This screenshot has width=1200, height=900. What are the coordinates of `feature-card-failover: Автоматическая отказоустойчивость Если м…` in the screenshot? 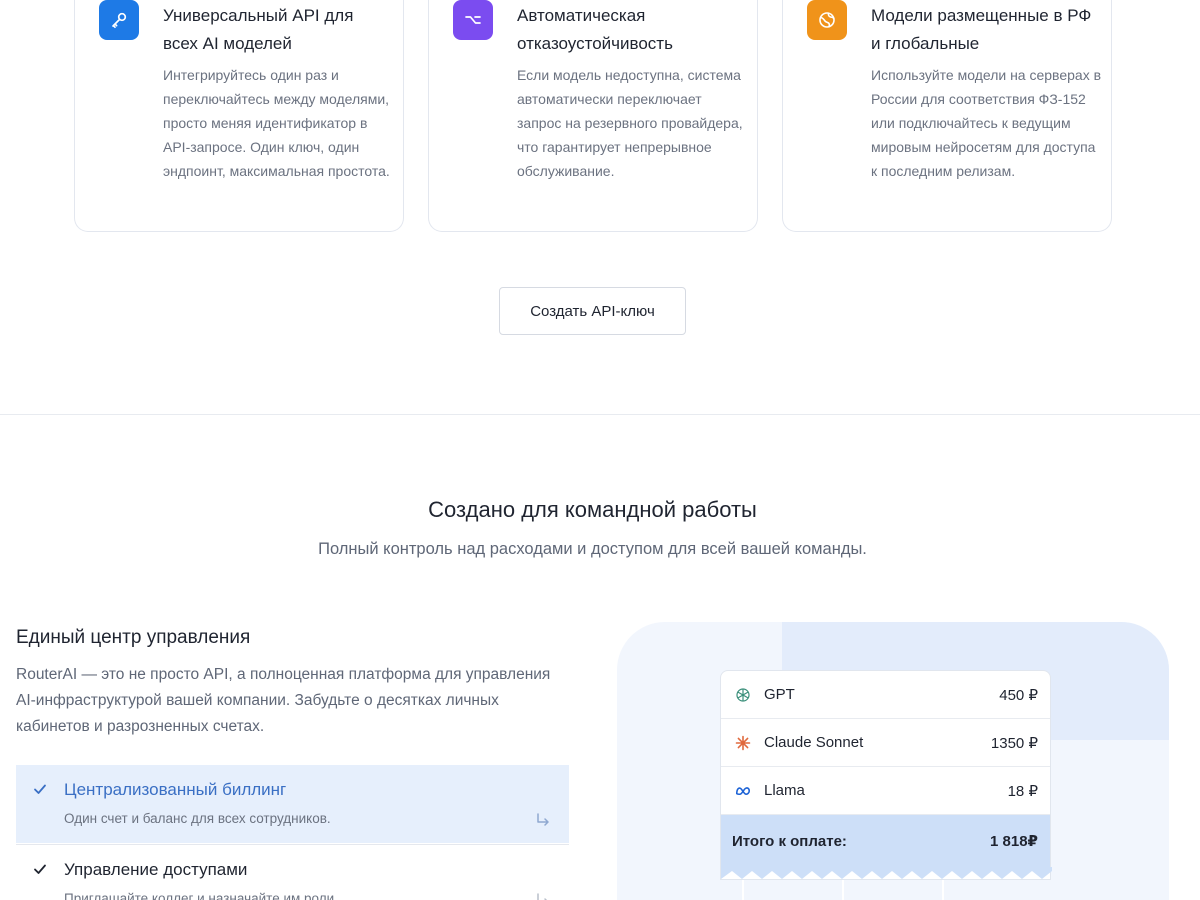 It's located at (593, 116).